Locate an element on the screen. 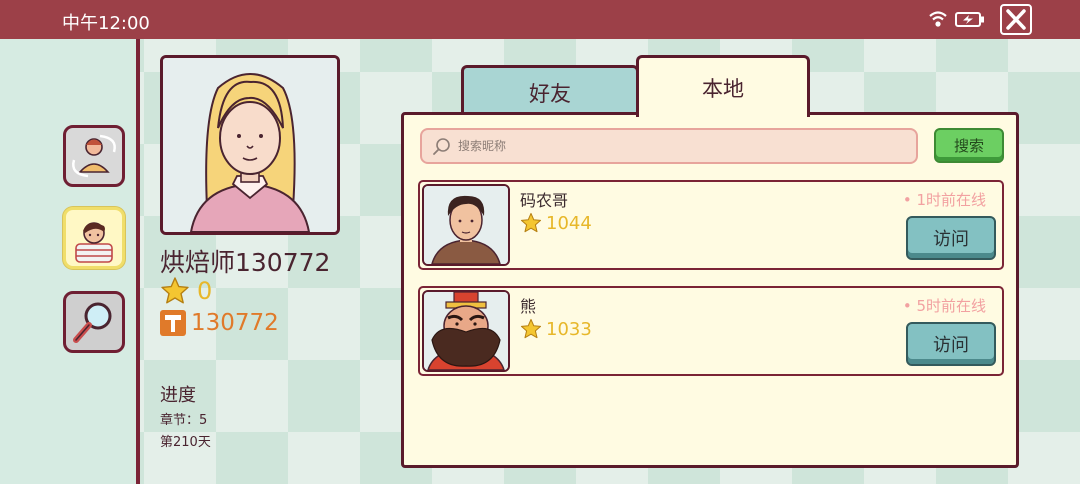  player-stars: 0 is located at coordinates (186, 291).